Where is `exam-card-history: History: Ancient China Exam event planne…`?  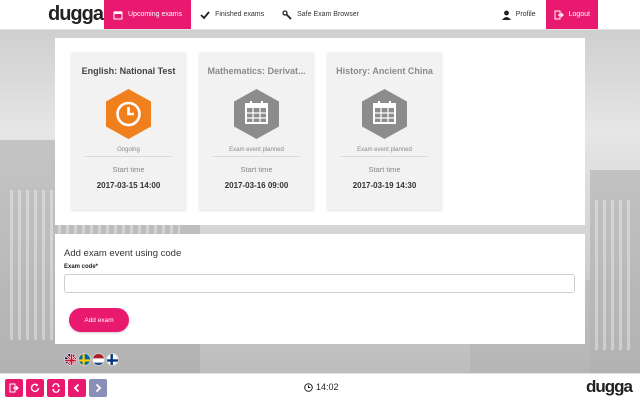
exam-card-history: History: Ancient China Exam event planne… is located at coordinates (384, 131).